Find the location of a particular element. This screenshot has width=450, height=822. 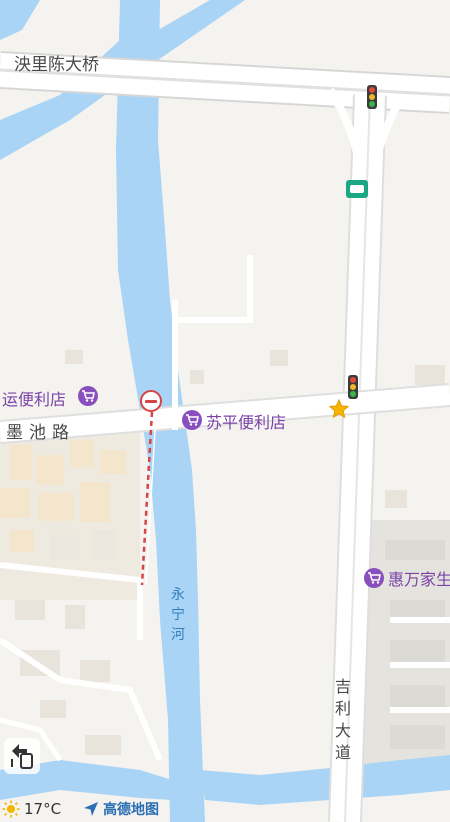

river-label: 永宁河 is located at coordinates (178, 615).